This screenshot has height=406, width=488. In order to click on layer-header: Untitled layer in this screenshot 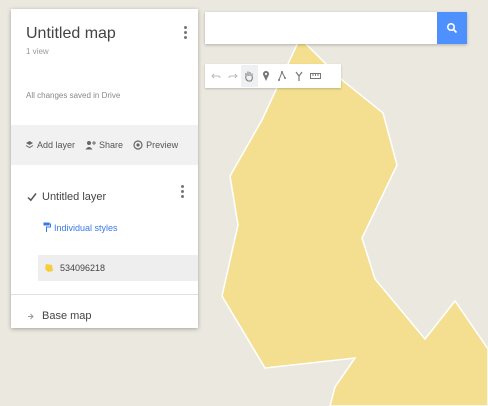, I will do `click(66, 197)`.